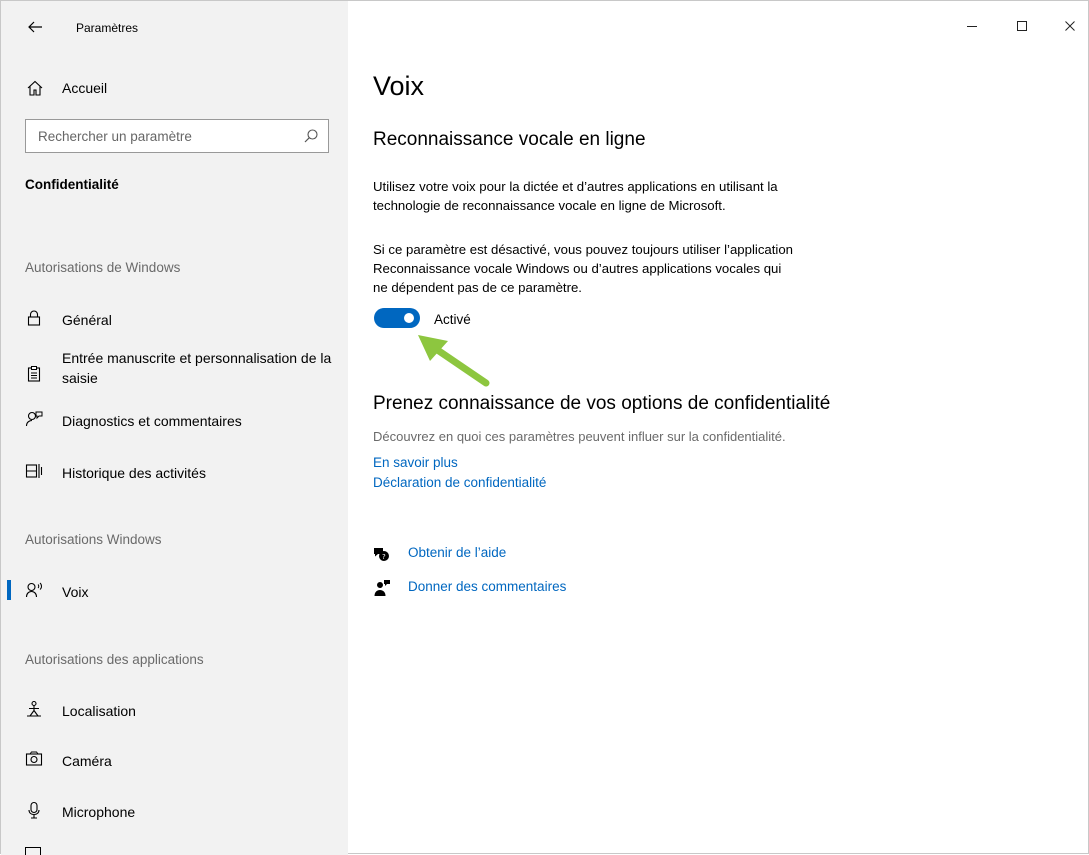  Describe the element at coordinates (114, 659) in the screenshot. I see `group-header-app-permissions: Autorisations des applications` at that location.